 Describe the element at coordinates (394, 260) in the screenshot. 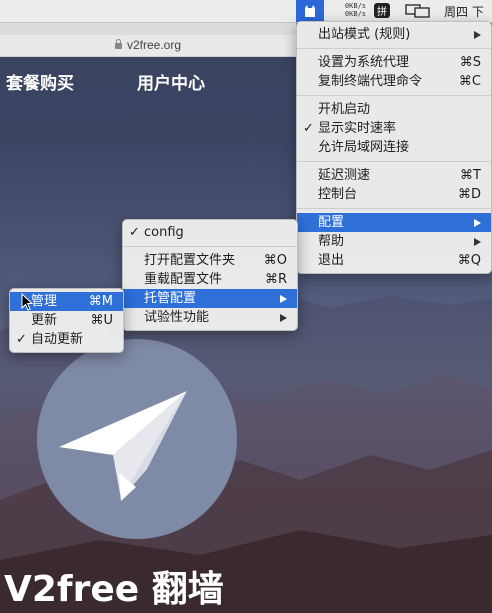

I see `menu-item-quit: 退出 ⌘Q` at that location.